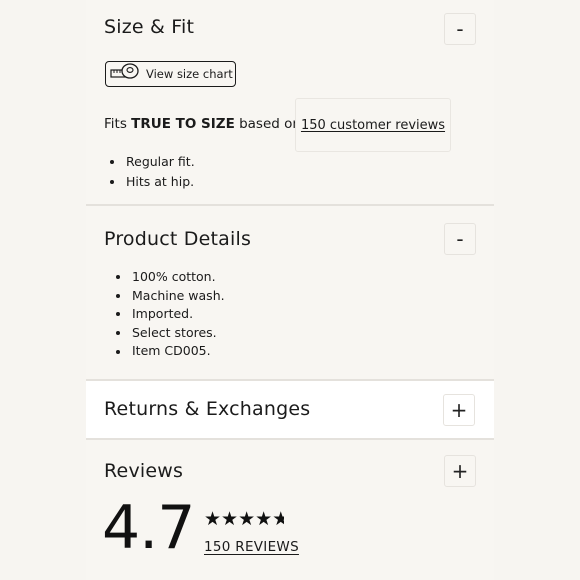 This screenshot has height=580, width=580. What do you see at coordinates (168, 277) in the screenshot?
I see `list-item: 100% cotton.` at bounding box center [168, 277].